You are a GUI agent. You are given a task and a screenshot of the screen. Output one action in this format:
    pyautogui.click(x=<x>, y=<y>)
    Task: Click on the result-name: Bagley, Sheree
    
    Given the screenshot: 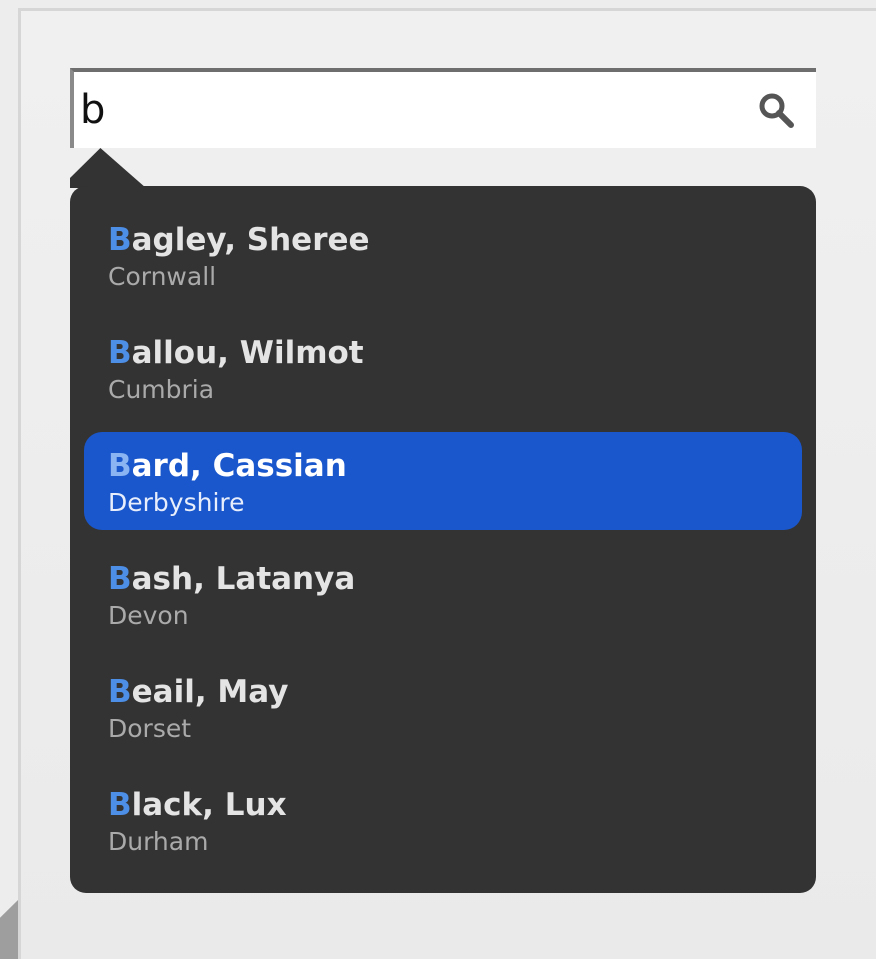 What is the action you would take?
    pyautogui.click(x=455, y=240)
    